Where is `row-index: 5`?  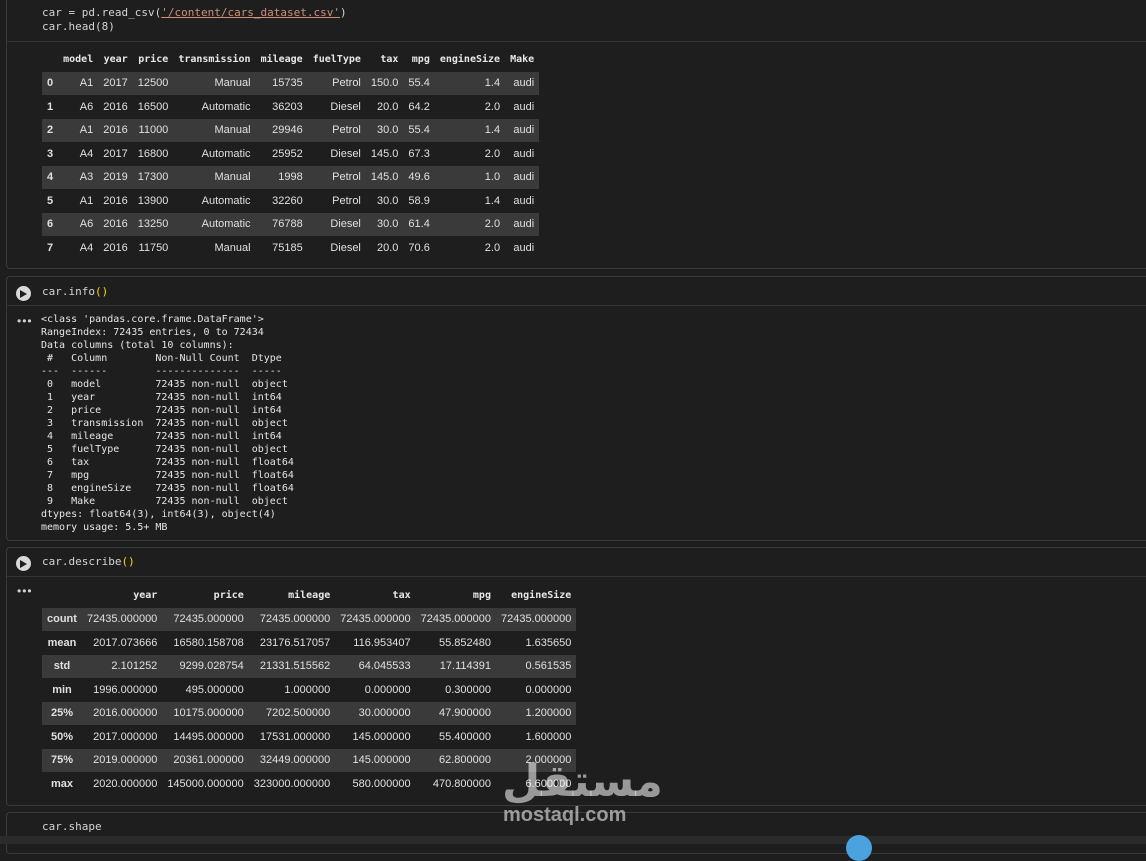 row-index: 5 is located at coordinates (50, 200).